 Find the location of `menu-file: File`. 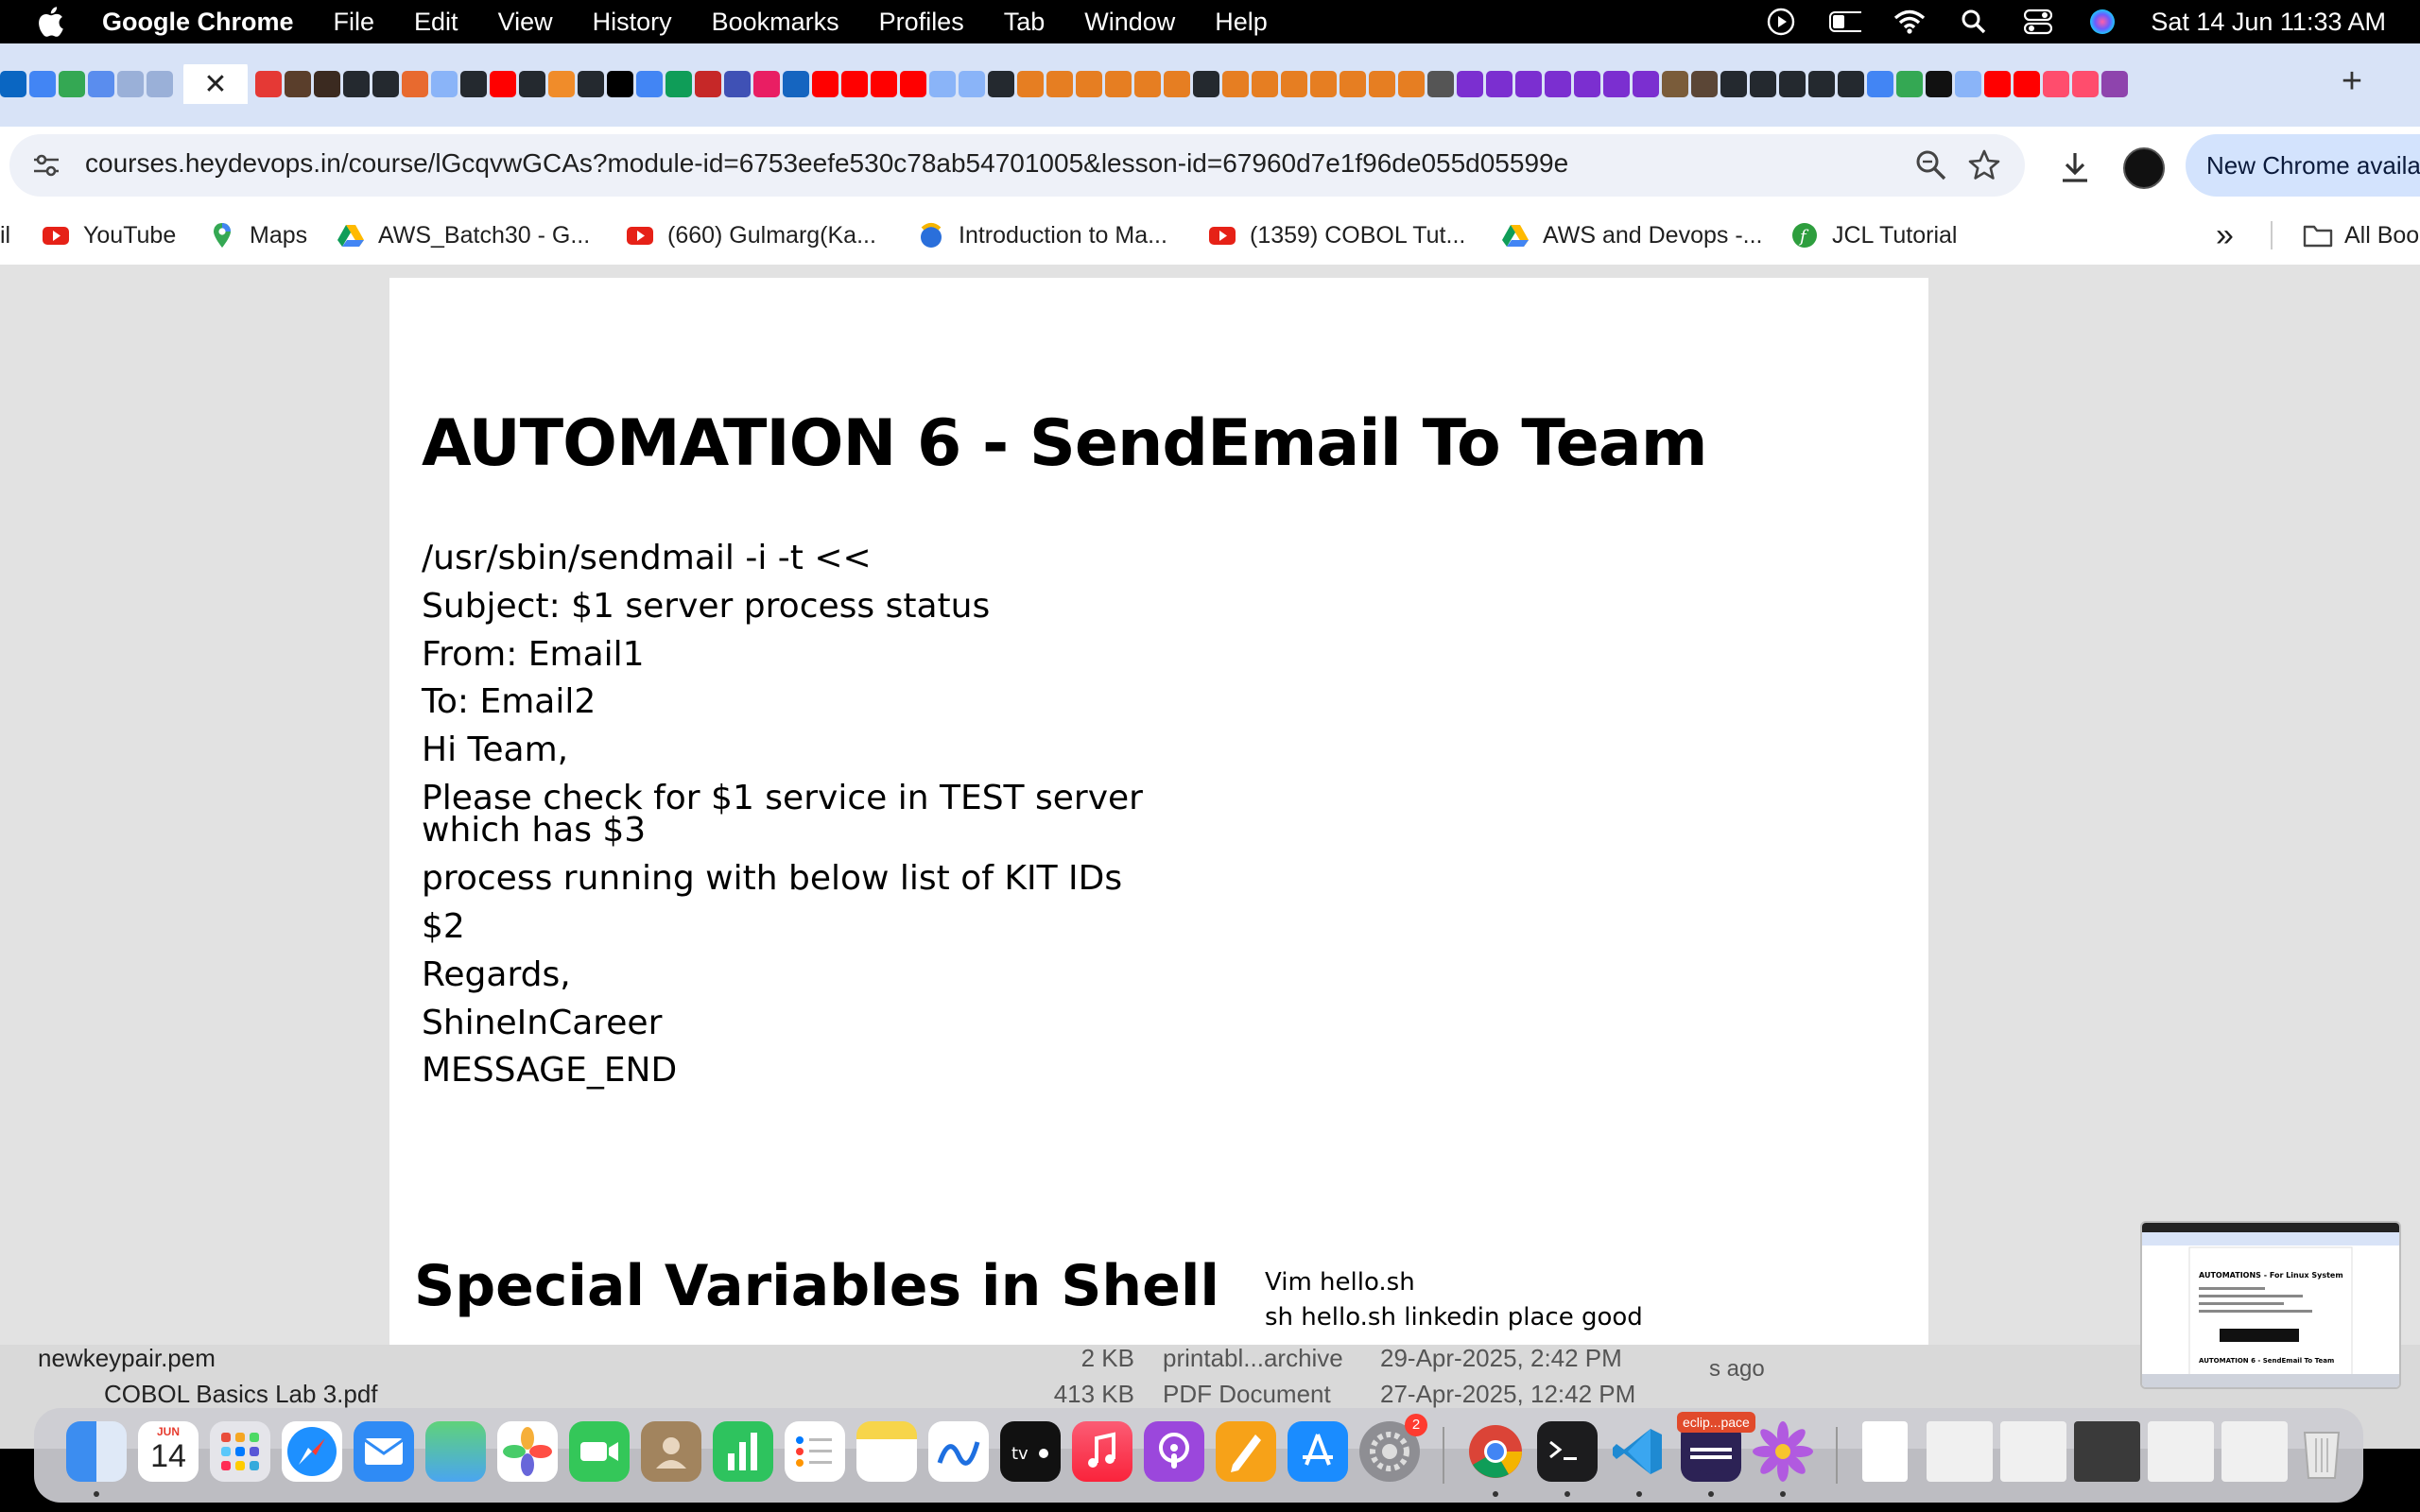

menu-file: File is located at coordinates (354, 22).